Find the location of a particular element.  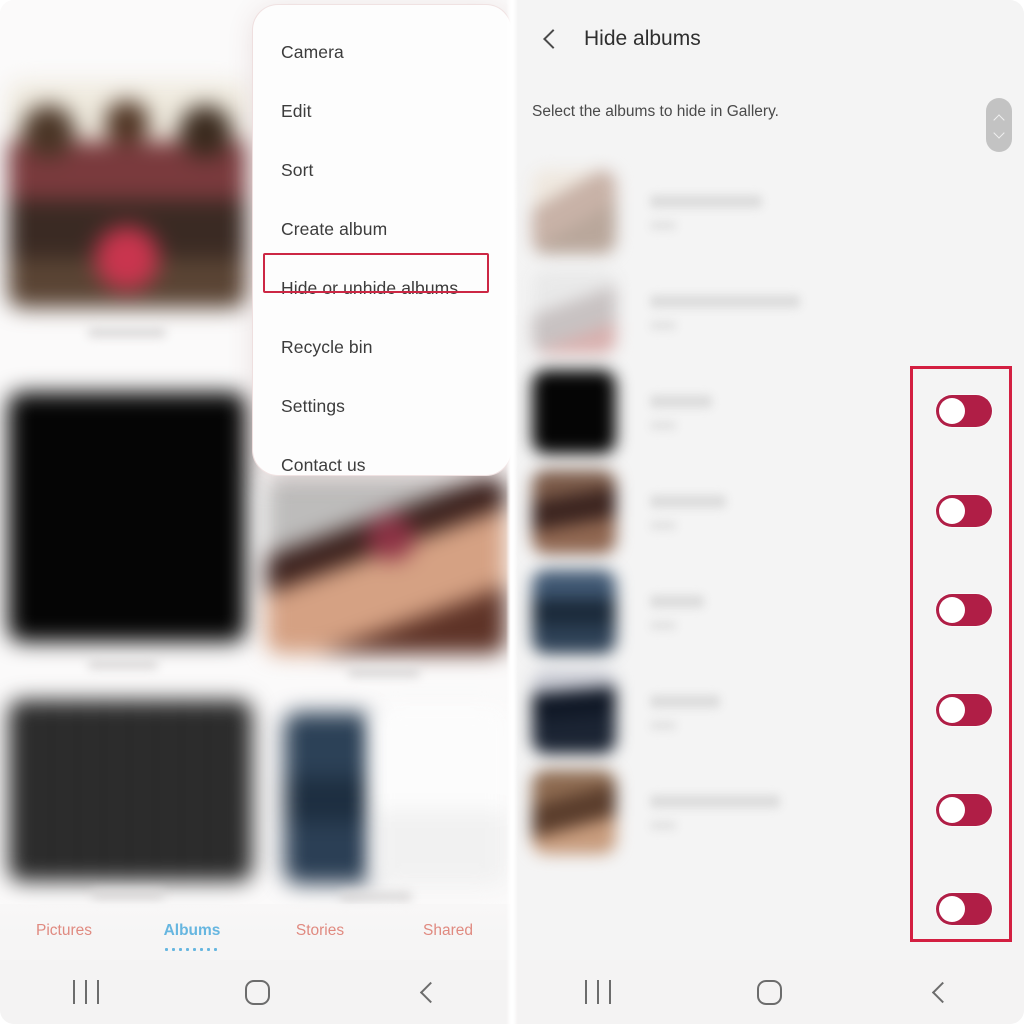

tab-stories-label: Stories is located at coordinates (320, 930).